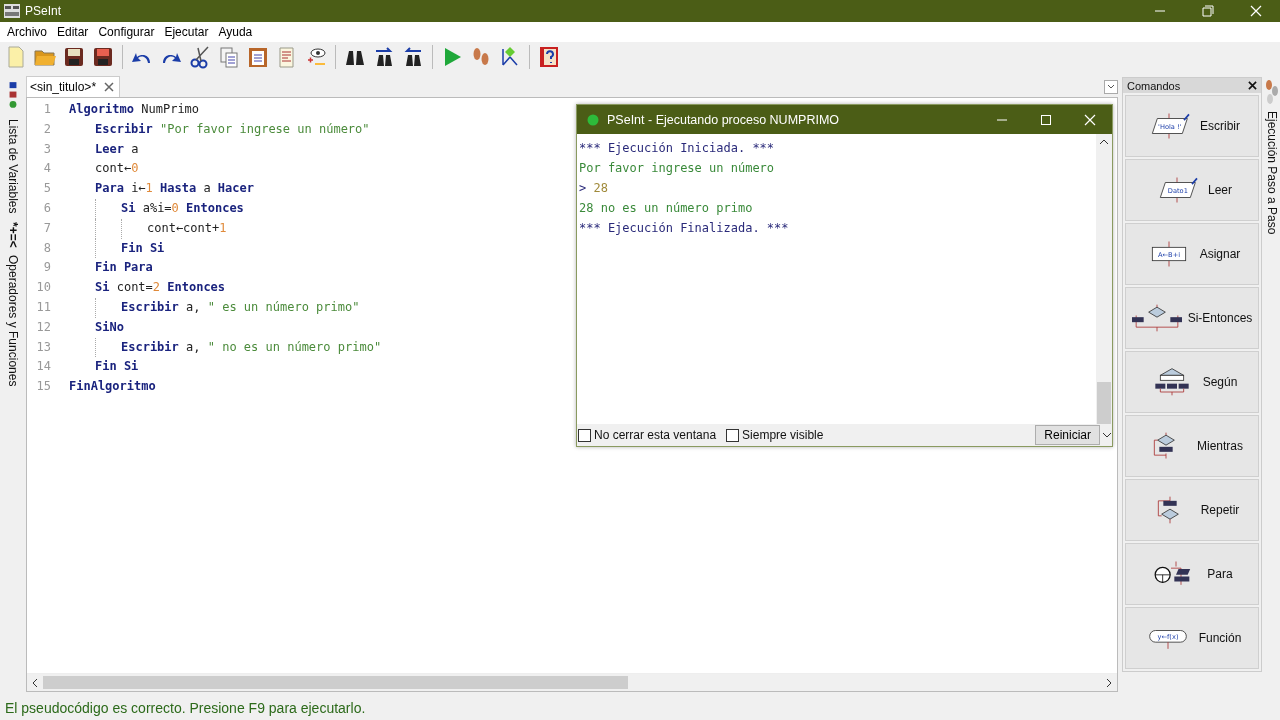 This screenshot has height=720, width=1280. What do you see at coordinates (126, 32) in the screenshot?
I see `menu-item: Configurar` at bounding box center [126, 32].